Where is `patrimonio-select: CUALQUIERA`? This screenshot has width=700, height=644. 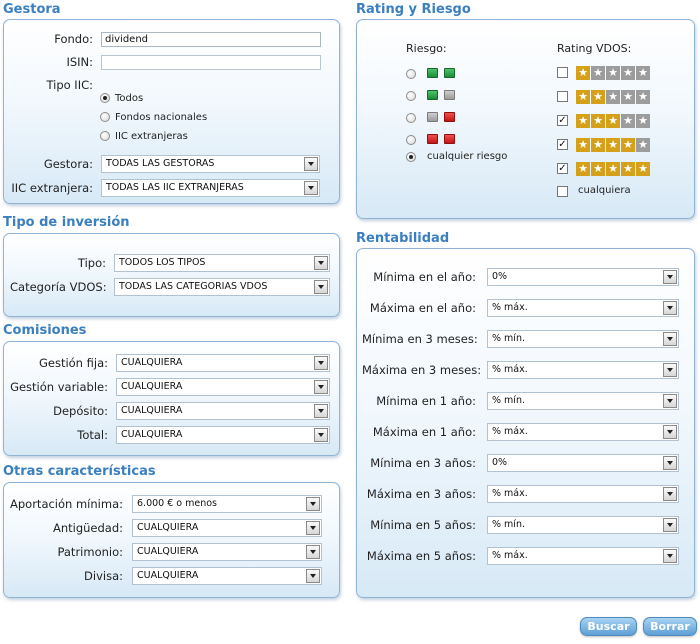
patrimonio-select: CUALQUIERA is located at coordinates (227, 552).